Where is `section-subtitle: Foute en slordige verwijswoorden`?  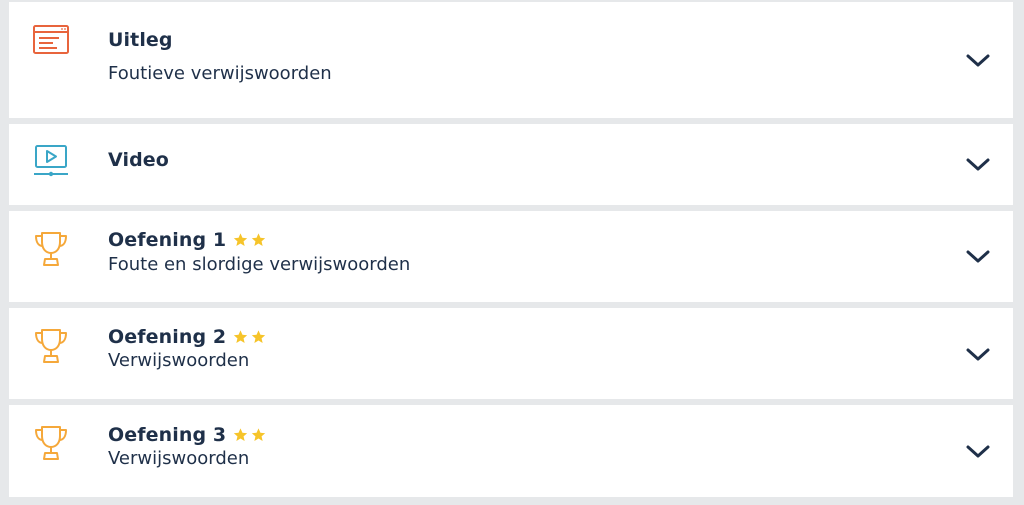 section-subtitle: Foute en slordige verwijswoorden is located at coordinates (259, 264).